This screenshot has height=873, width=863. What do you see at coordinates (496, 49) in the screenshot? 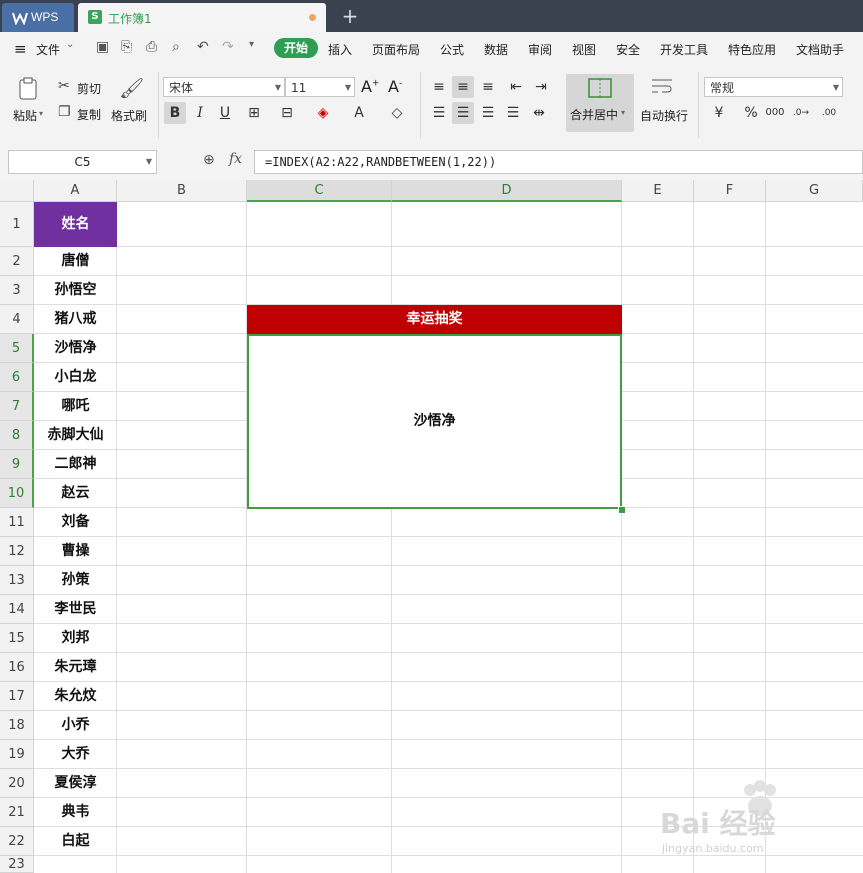
I see `menu-data: 数据` at bounding box center [496, 49].